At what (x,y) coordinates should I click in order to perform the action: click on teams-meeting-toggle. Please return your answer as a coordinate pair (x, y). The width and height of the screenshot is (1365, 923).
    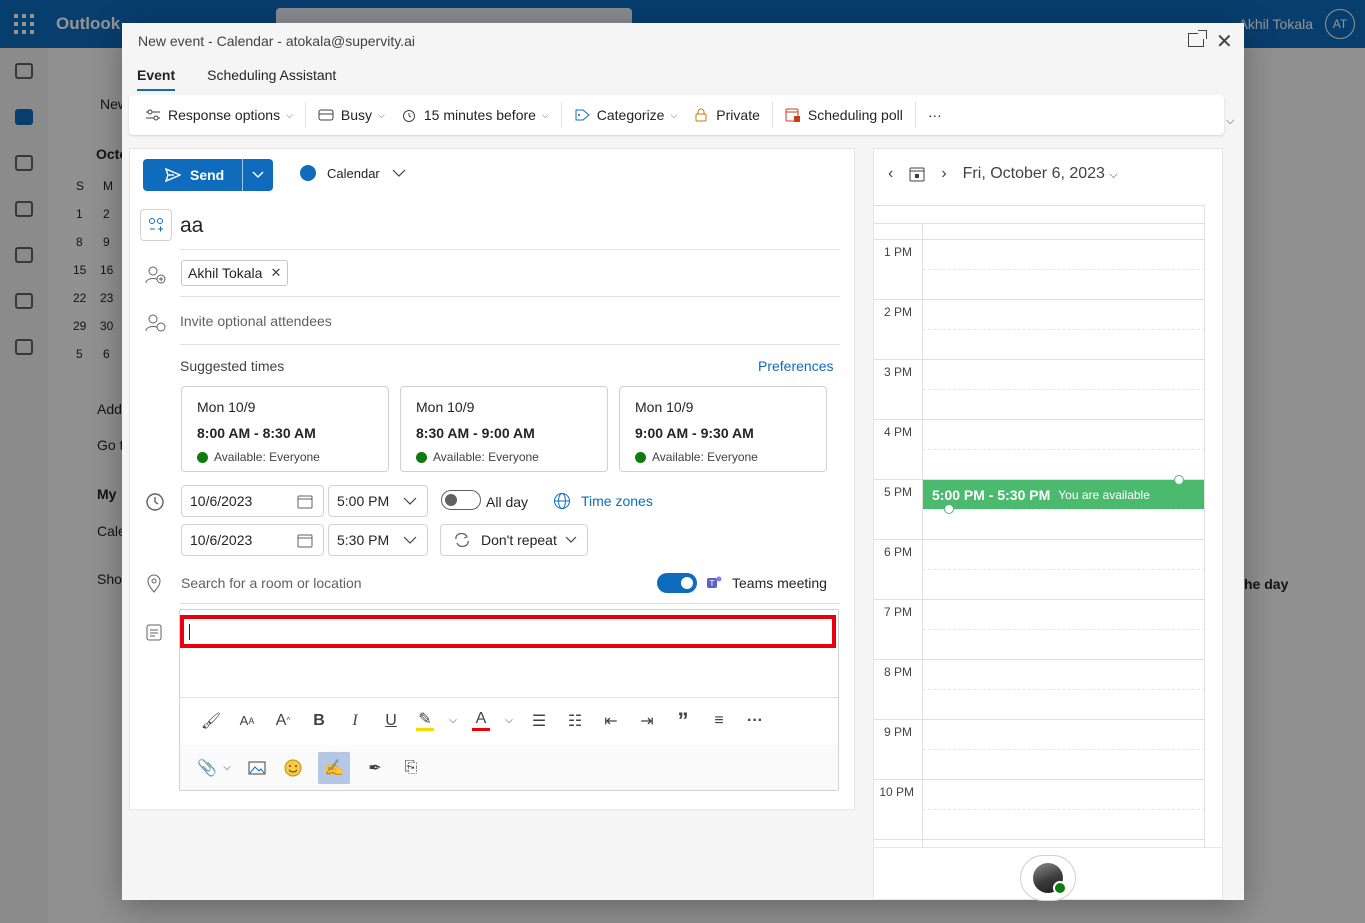
    Looking at the image, I should click on (677, 583).